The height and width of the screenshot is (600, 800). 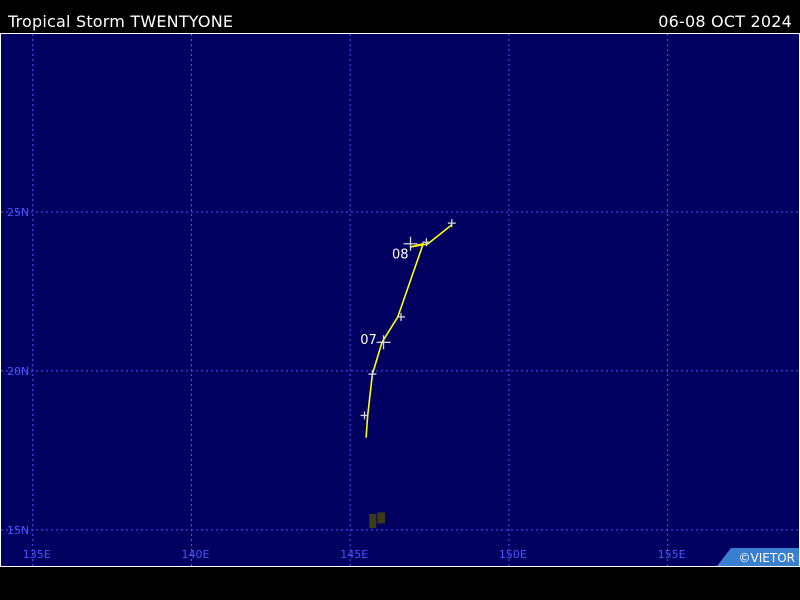 What do you see at coordinates (195, 554) in the screenshot?
I see `longitude-label: 140E` at bounding box center [195, 554].